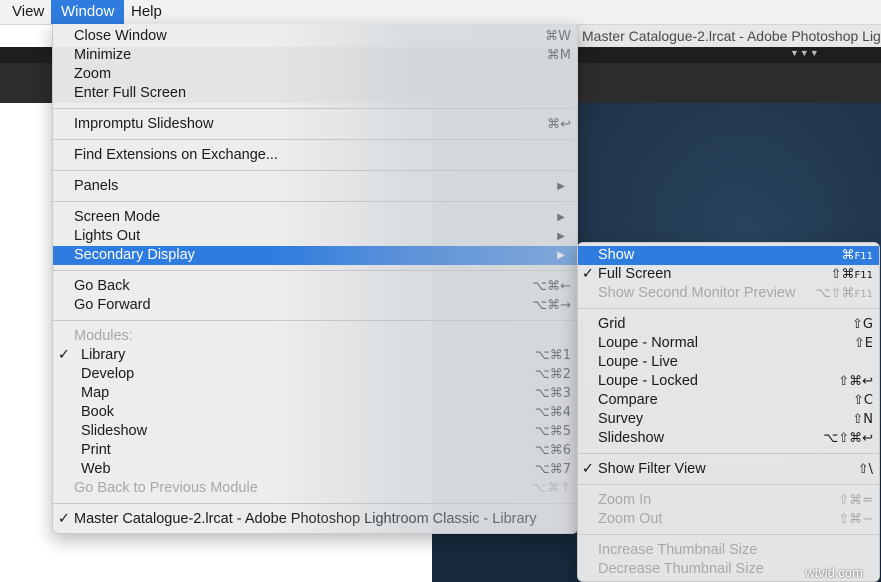 Image resolution: width=881 pixels, height=582 pixels. What do you see at coordinates (315, 236) in the screenshot?
I see `menu-item-lights-out: Lights Out ▶` at bounding box center [315, 236].